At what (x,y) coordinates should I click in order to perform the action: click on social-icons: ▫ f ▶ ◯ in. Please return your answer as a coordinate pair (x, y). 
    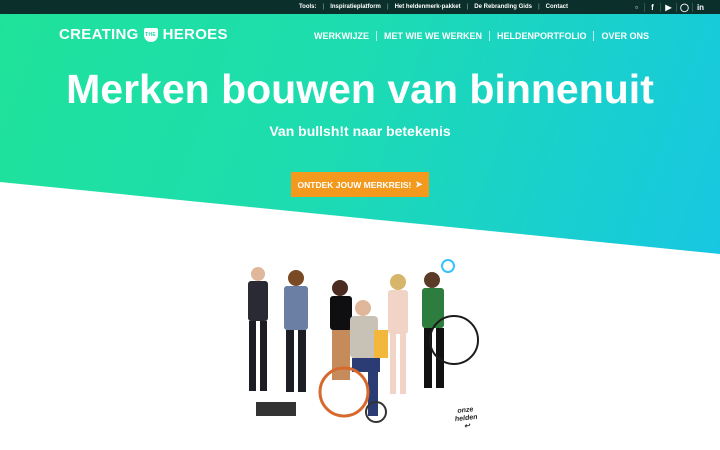
    Looking at the image, I should click on (668, 7).